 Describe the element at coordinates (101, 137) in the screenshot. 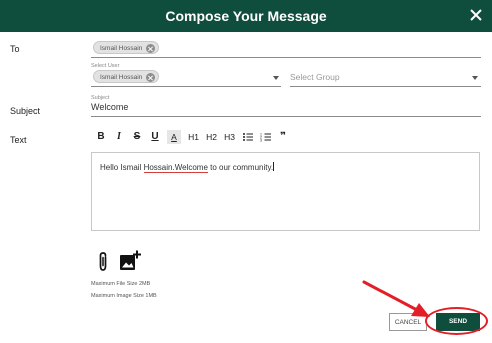

I see `bold-button: B` at that location.